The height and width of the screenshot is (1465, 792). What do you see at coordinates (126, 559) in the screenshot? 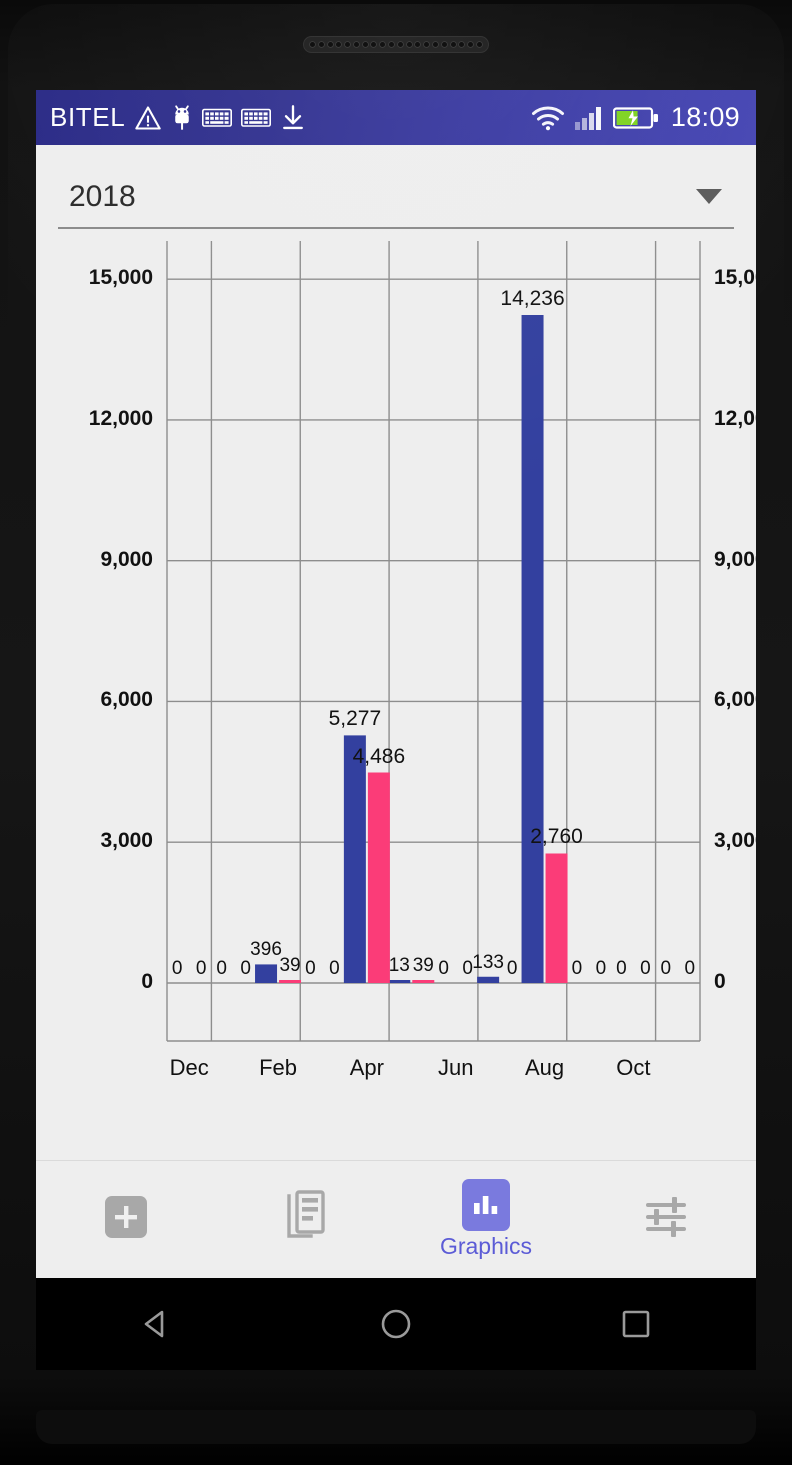
I see `y-axis-tick-left: 9,000` at bounding box center [126, 559].